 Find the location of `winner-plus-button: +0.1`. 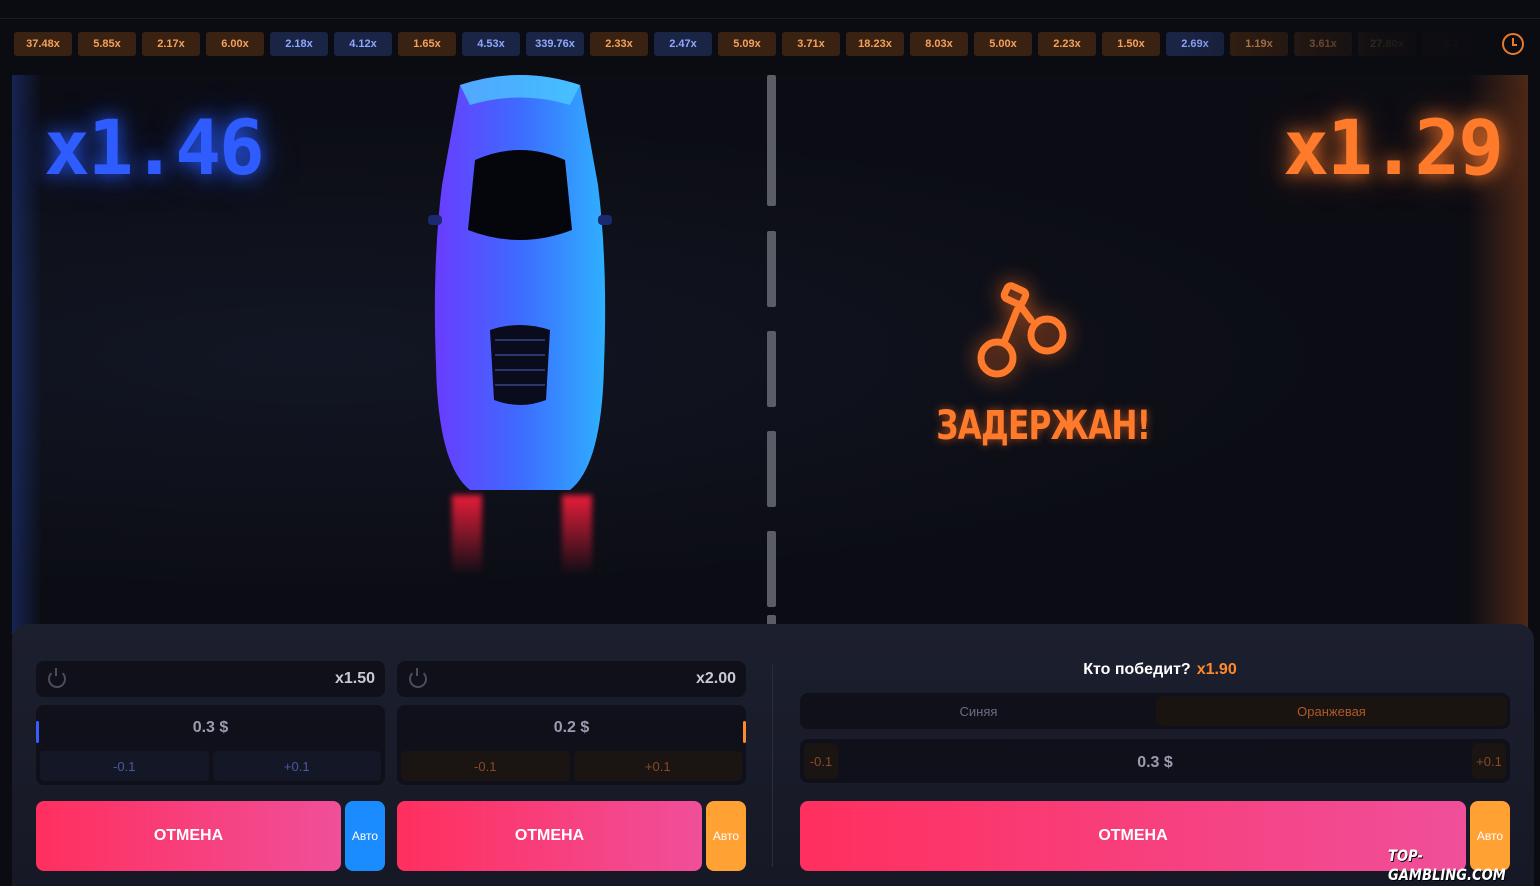

winner-plus-button: +0.1 is located at coordinates (1489, 761).